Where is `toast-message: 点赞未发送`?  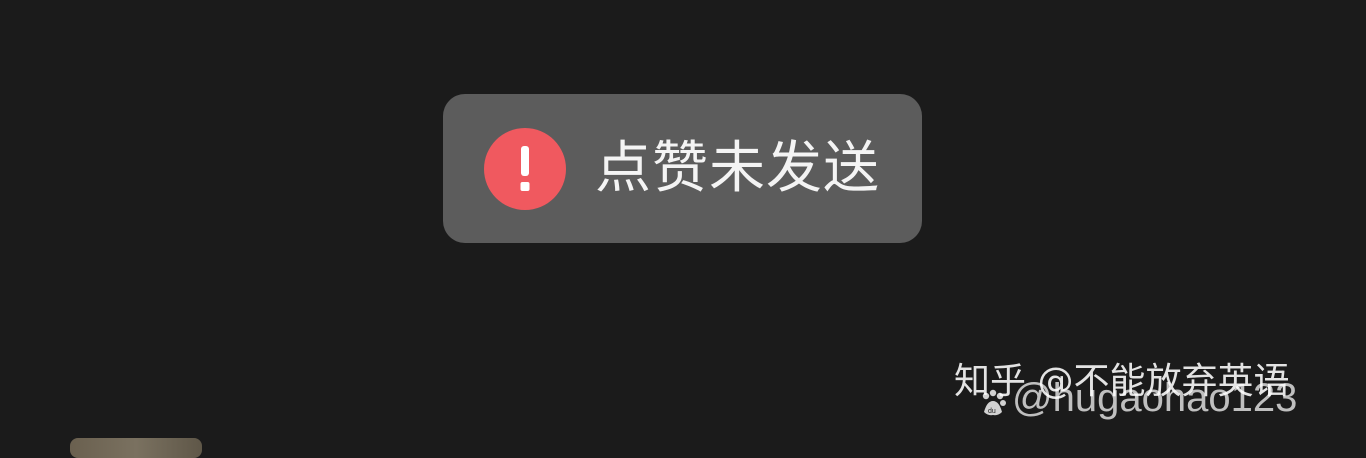 toast-message: 点赞未发送 is located at coordinates (737, 168).